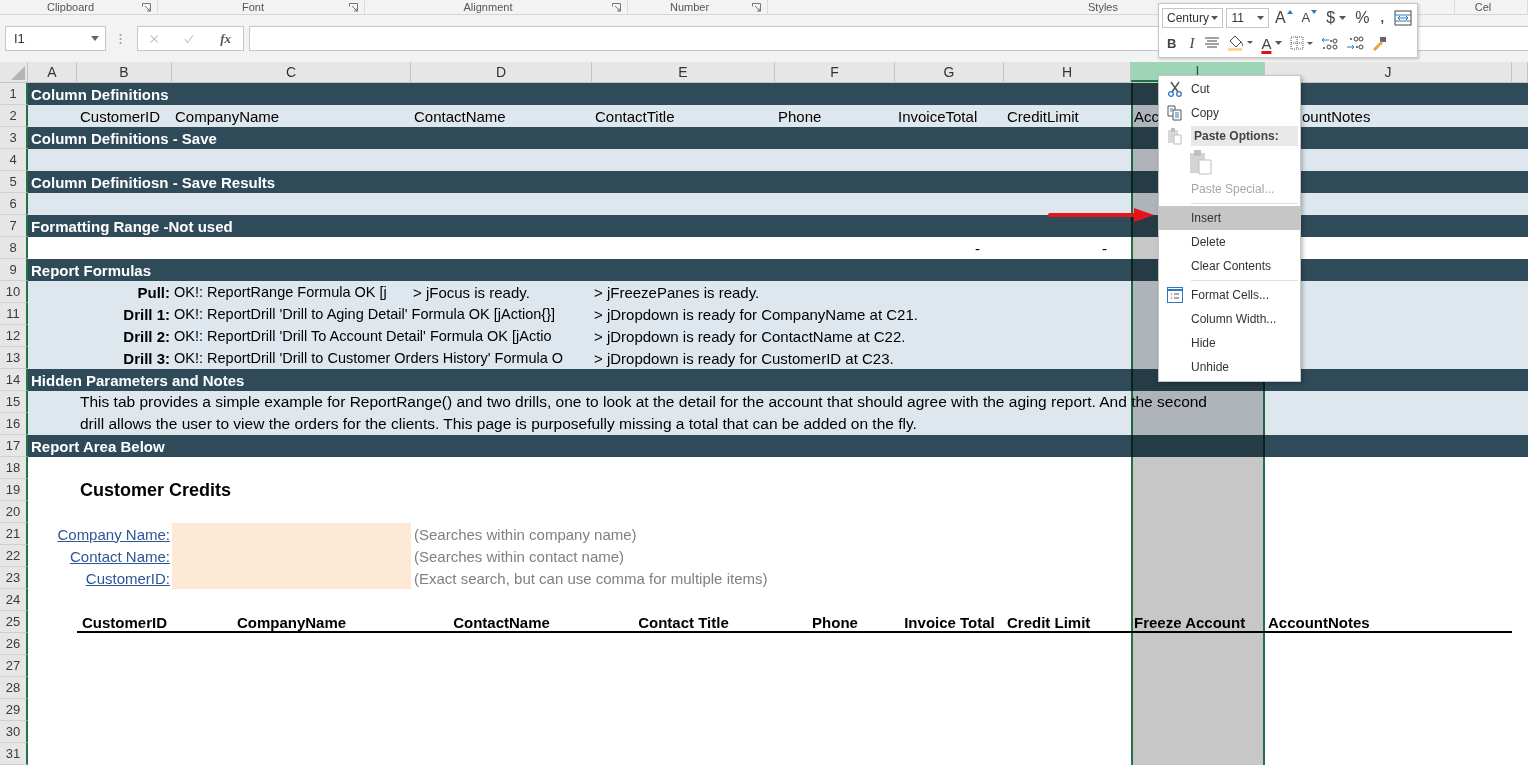 This screenshot has height=776, width=1528. I want to click on table-cell: ContactTitle, so click(635, 116).